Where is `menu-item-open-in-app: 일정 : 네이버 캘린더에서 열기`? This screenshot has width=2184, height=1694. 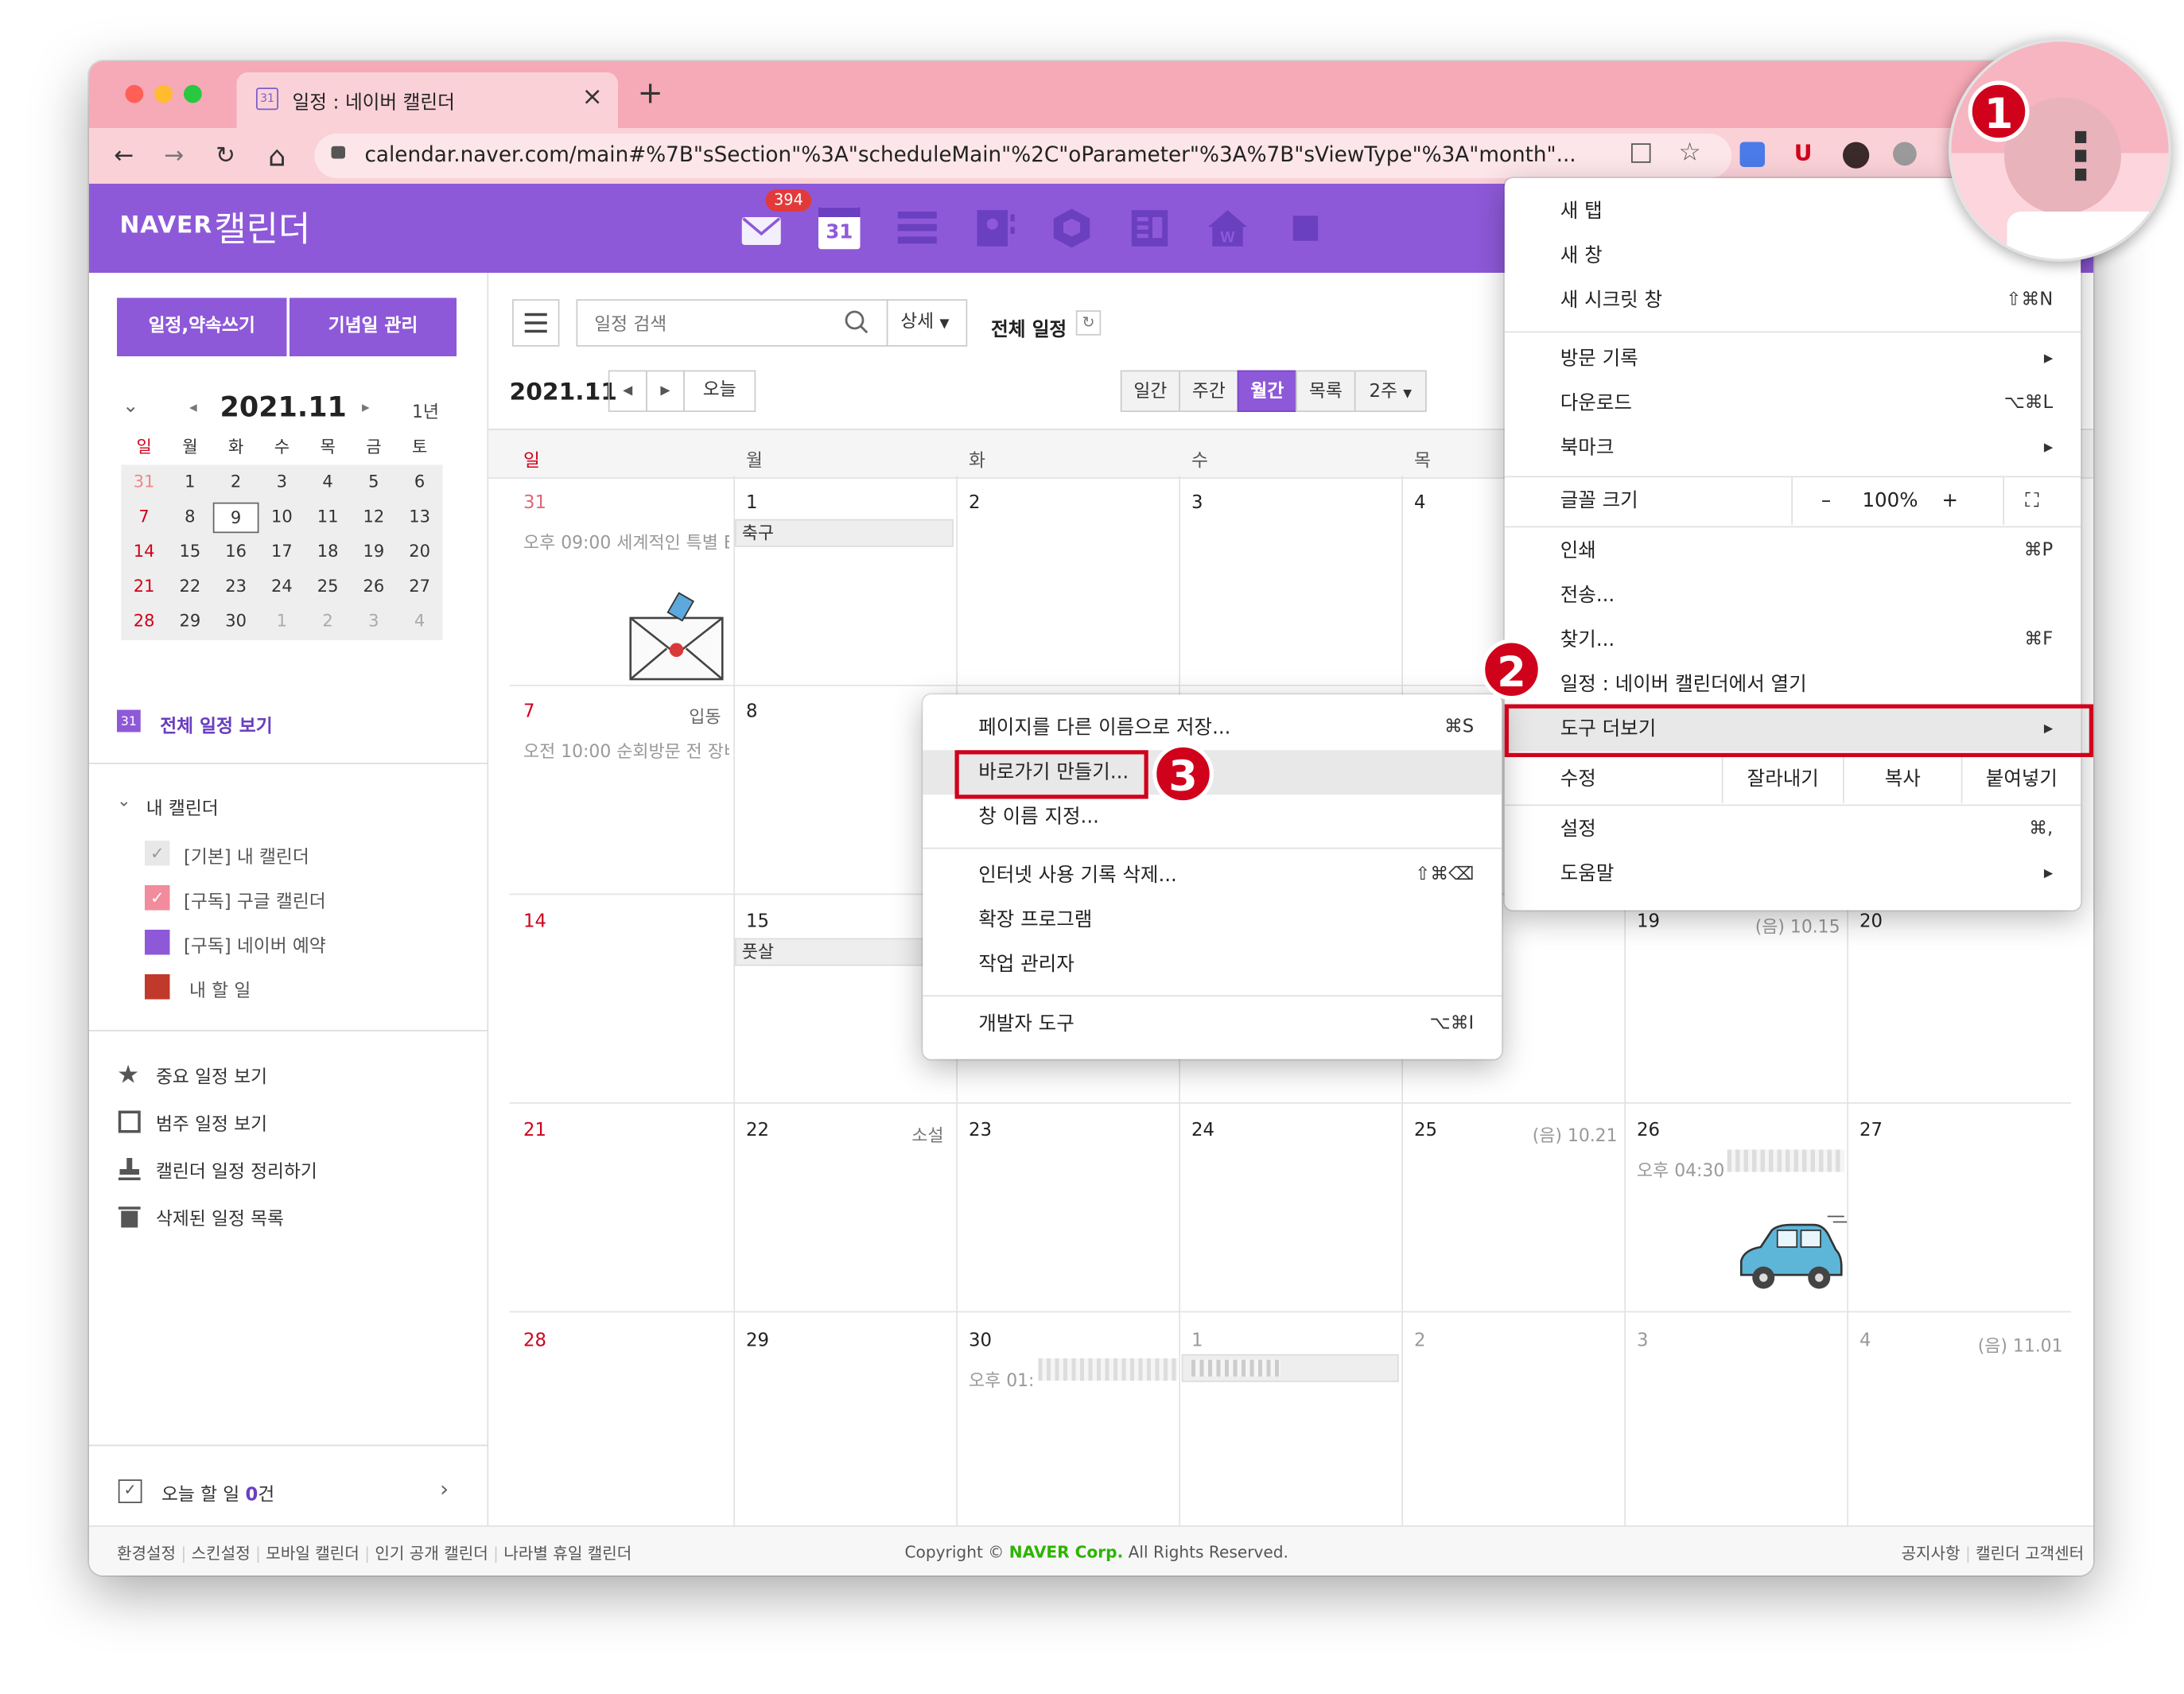 menu-item-open-in-app: 일정 : 네이버 캘린더에서 열기 is located at coordinates (1793, 684).